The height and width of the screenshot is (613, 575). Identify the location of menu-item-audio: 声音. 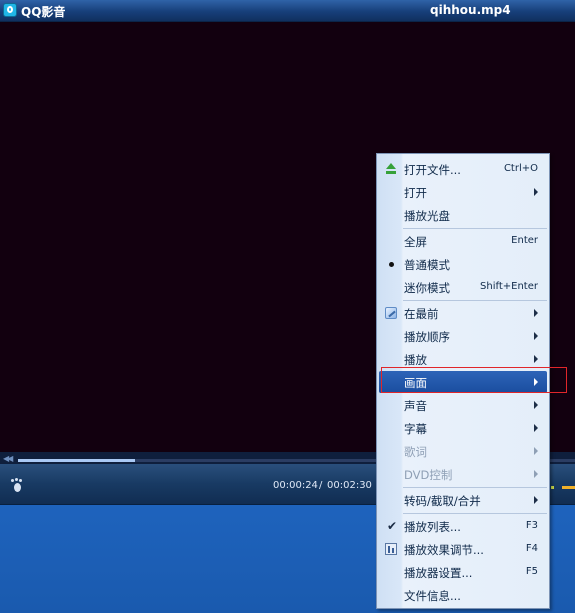
(463, 405).